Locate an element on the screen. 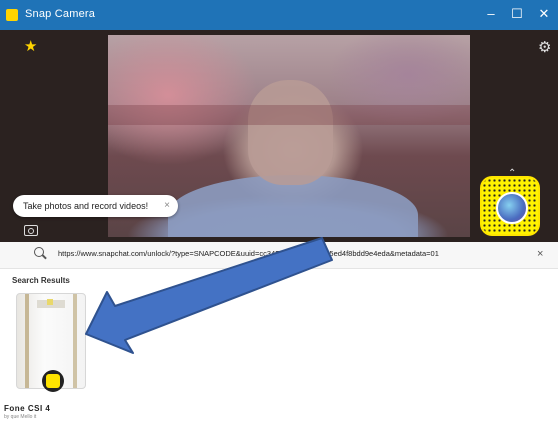 Image resolution: width=558 pixels, height=440 pixels. settings-gear-icon: ⚙ is located at coordinates (544, 47).